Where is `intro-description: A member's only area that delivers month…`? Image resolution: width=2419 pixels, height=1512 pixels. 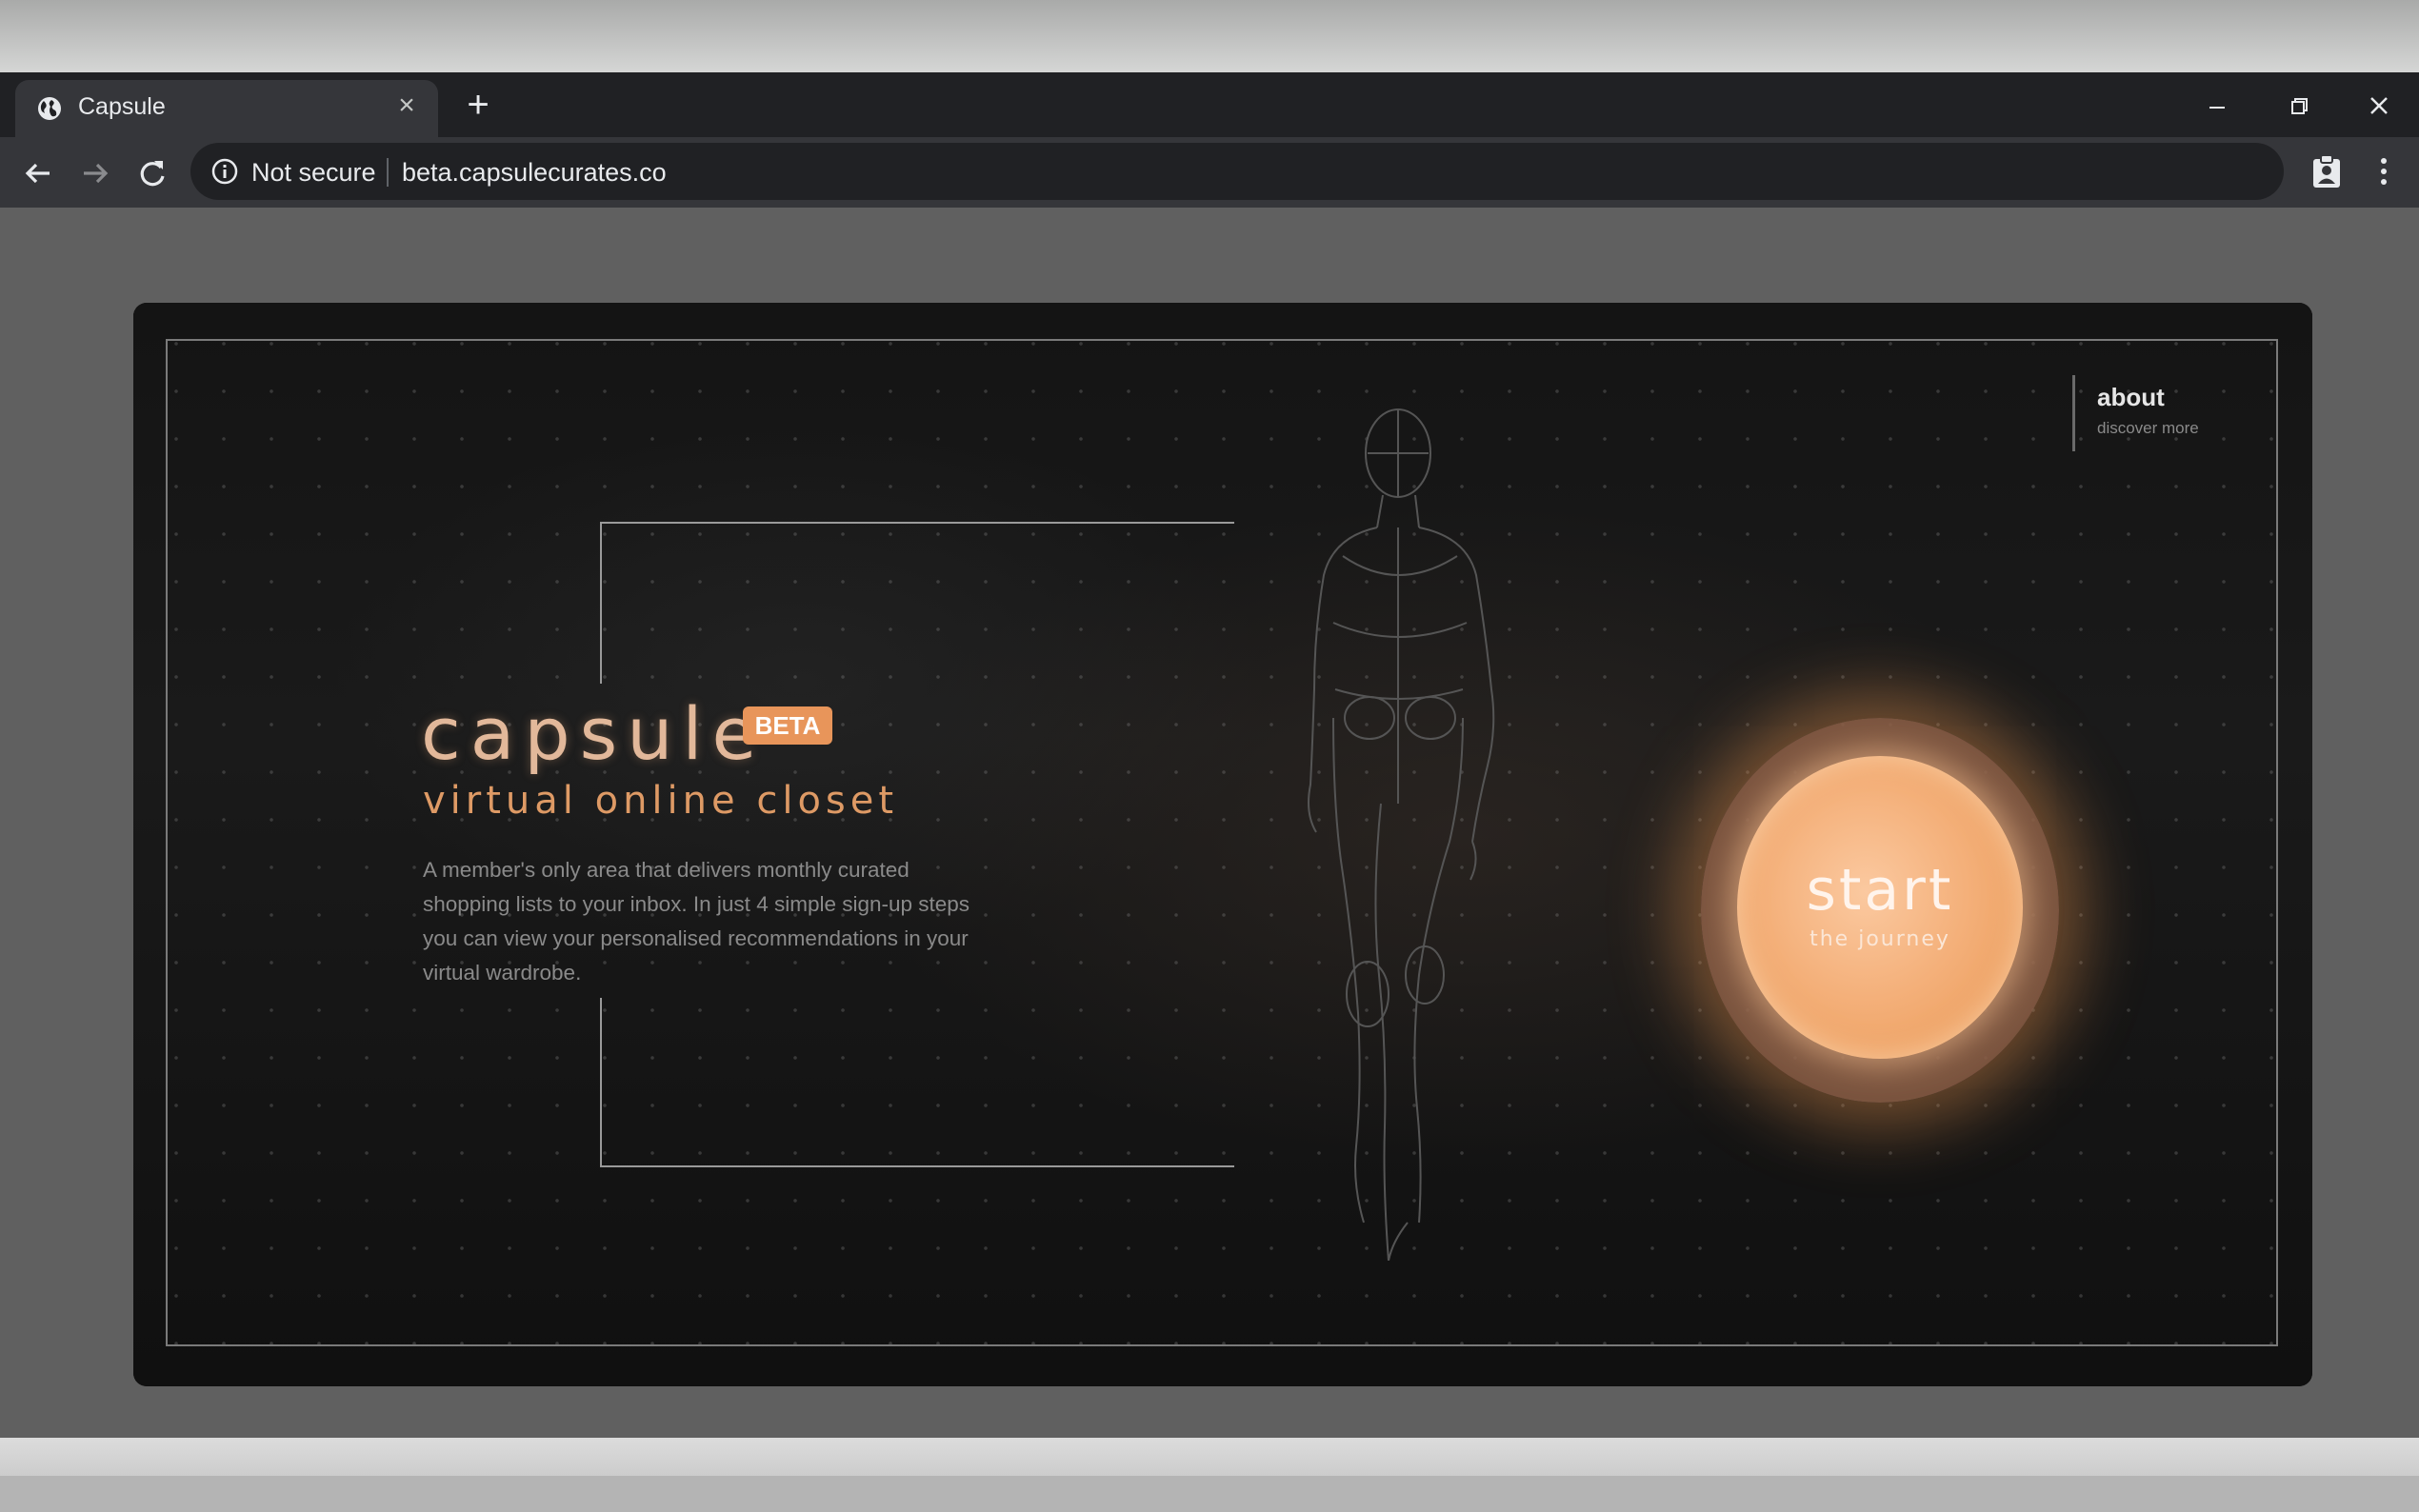
intro-description: A member's only area that delivers month… is located at coordinates (704, 921).